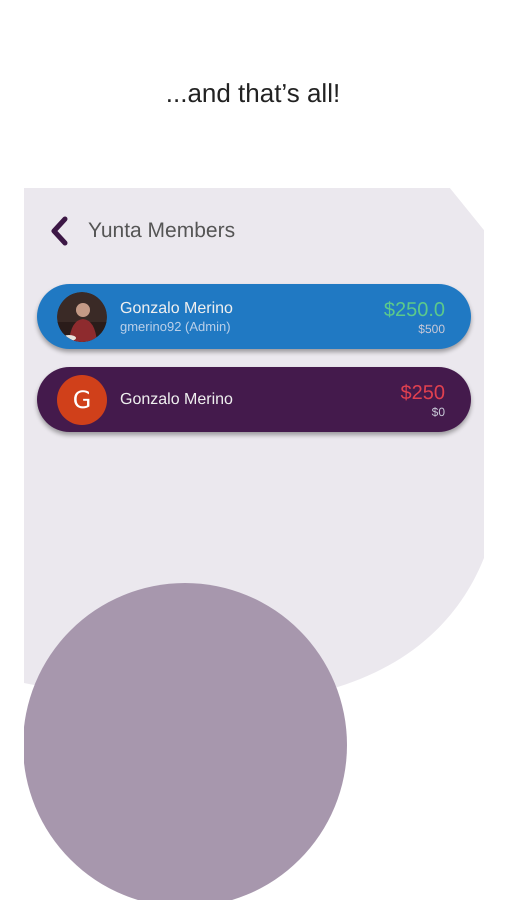 This screenshot has width=506, height=900. Describe the element at coordinates (254, 316) in the screenshot. I see `member-card: Gonzalo Merino gmerino92 (Admin) $250.0 $500` at that location.